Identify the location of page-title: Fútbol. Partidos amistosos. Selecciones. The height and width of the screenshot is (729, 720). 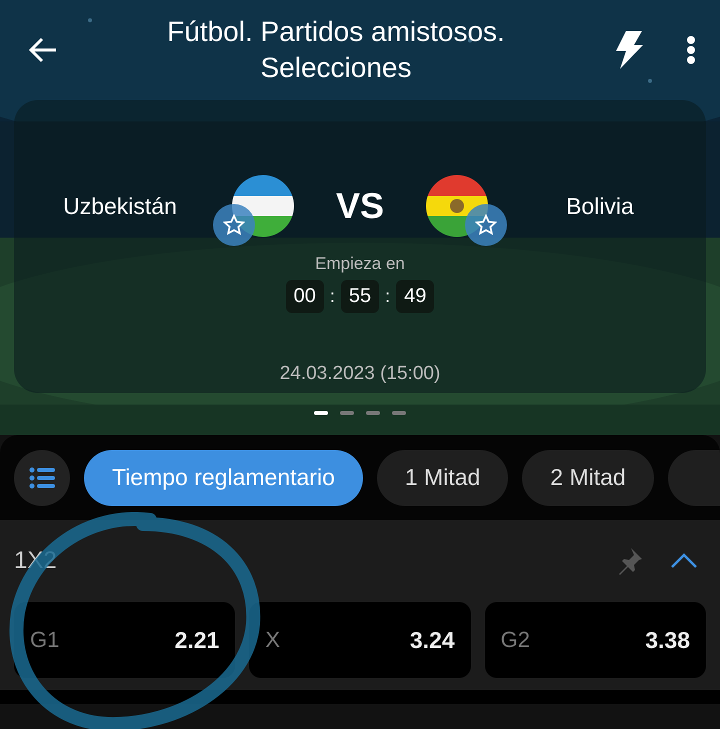
(336, 50).